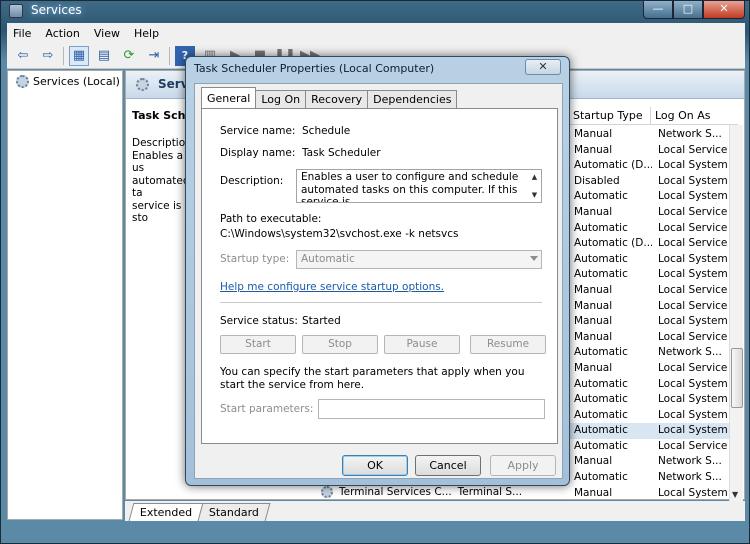 The image size is (750, 544). Describe the element at coordinates (104, 56) in the screenshot. I see `properties-icon: ▤` at that location.